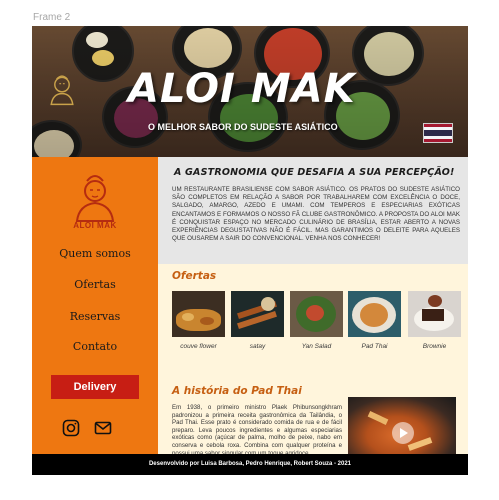  I want to click on play-icon, so click(403, 433).